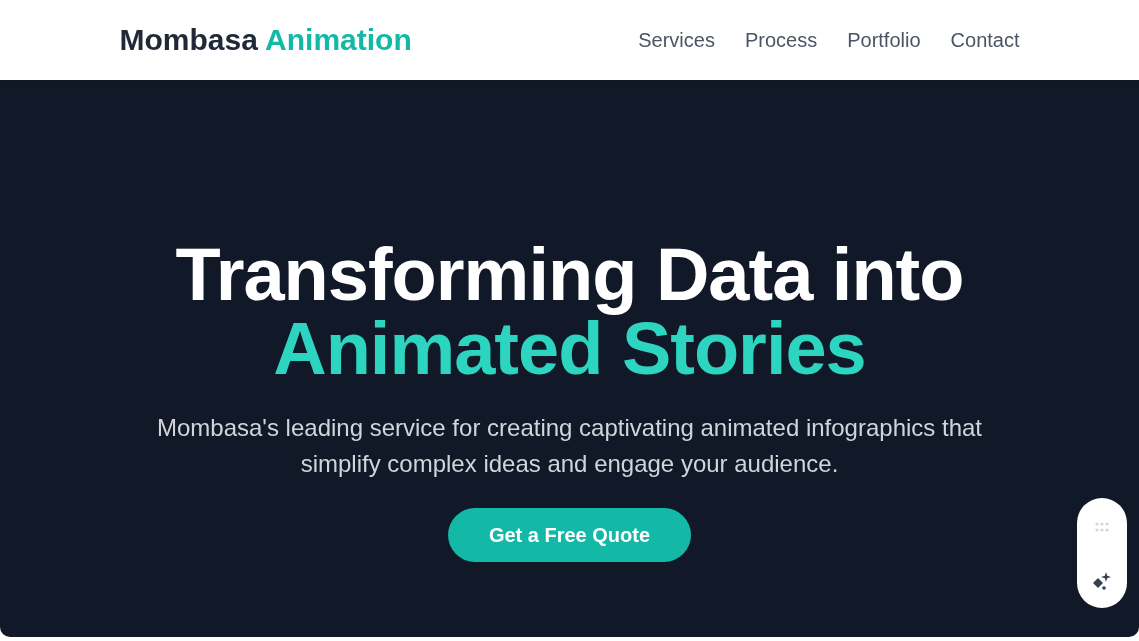 This screenshot has height=641, width=1139. I want to click on nav-link: Services, so click(676, 40).